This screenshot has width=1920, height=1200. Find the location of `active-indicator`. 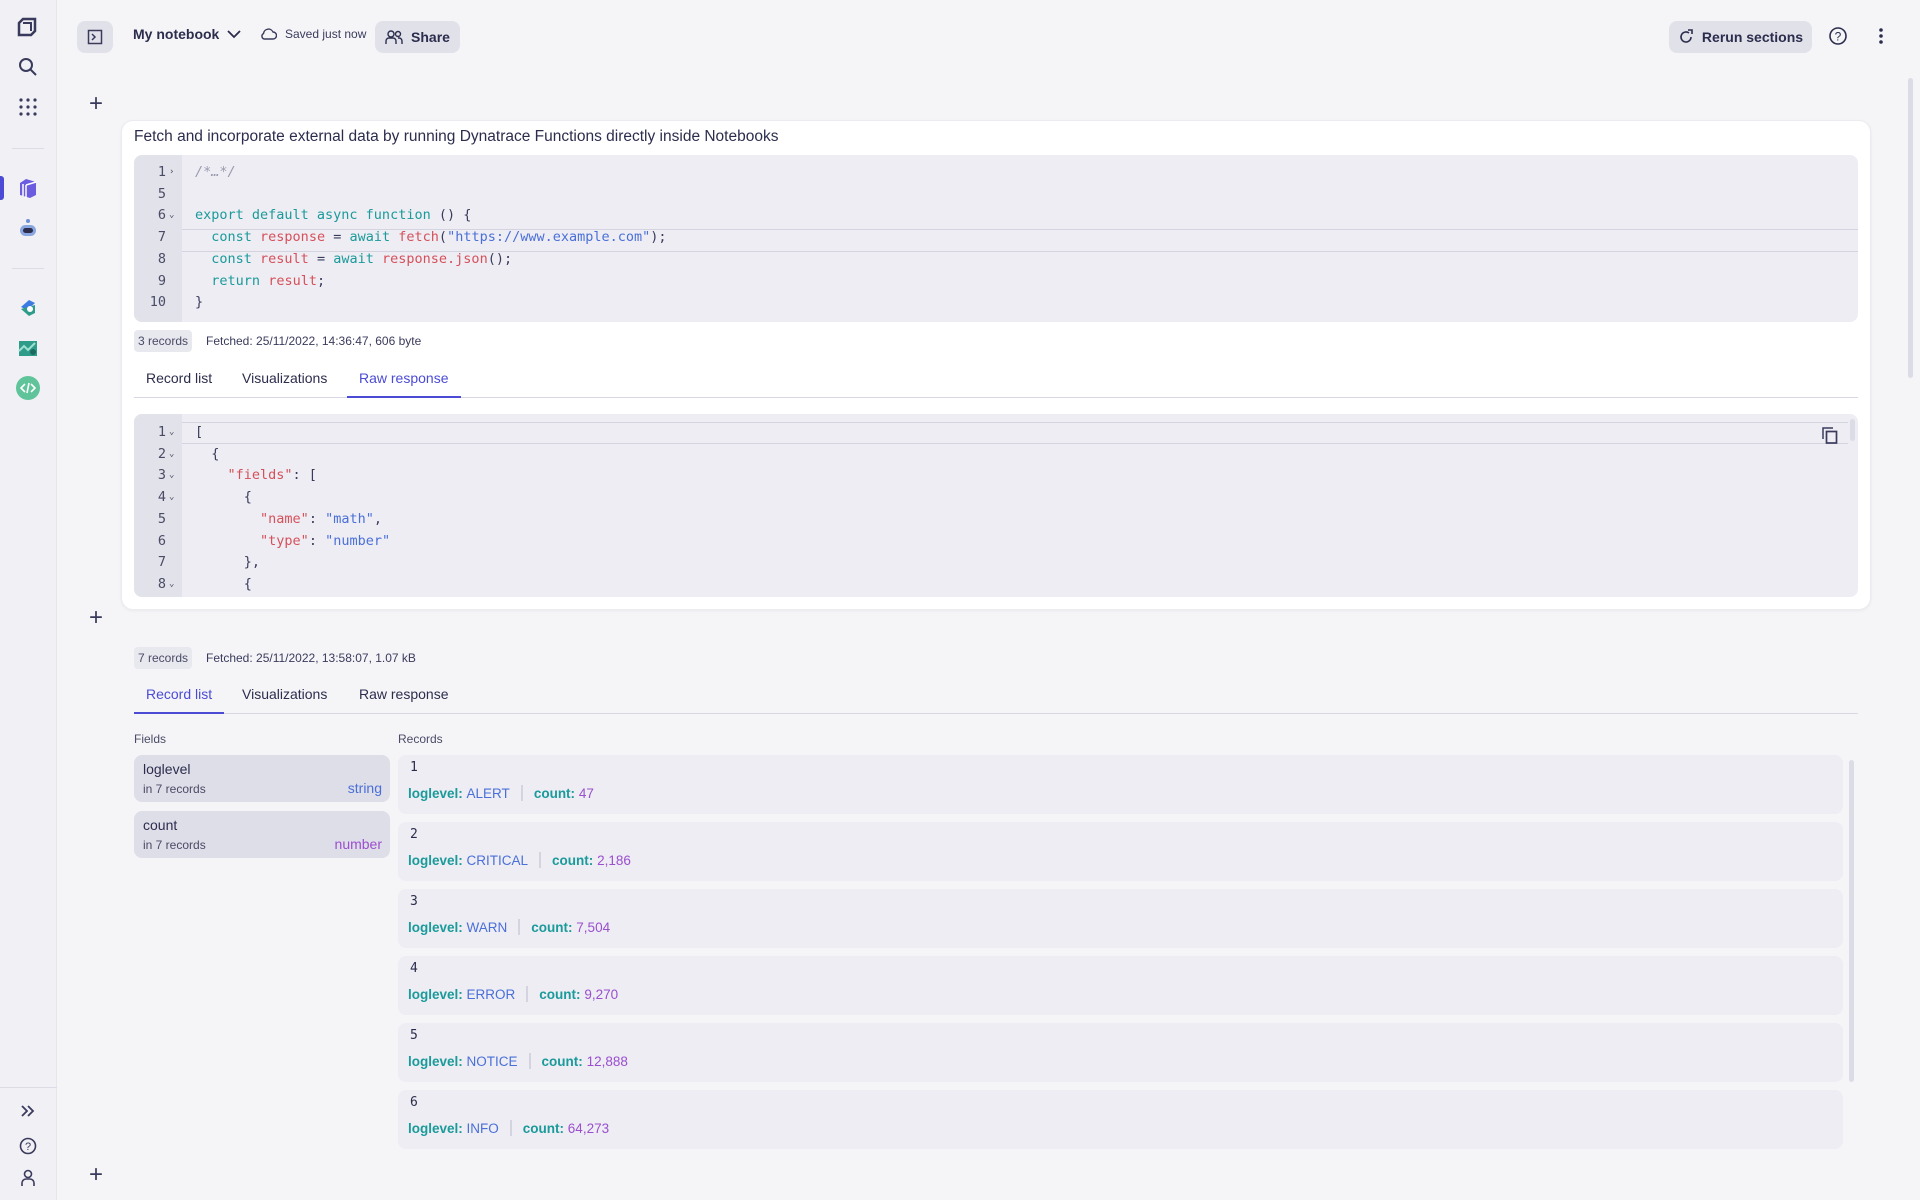

active-indicator is located at coordinates (2, 188).